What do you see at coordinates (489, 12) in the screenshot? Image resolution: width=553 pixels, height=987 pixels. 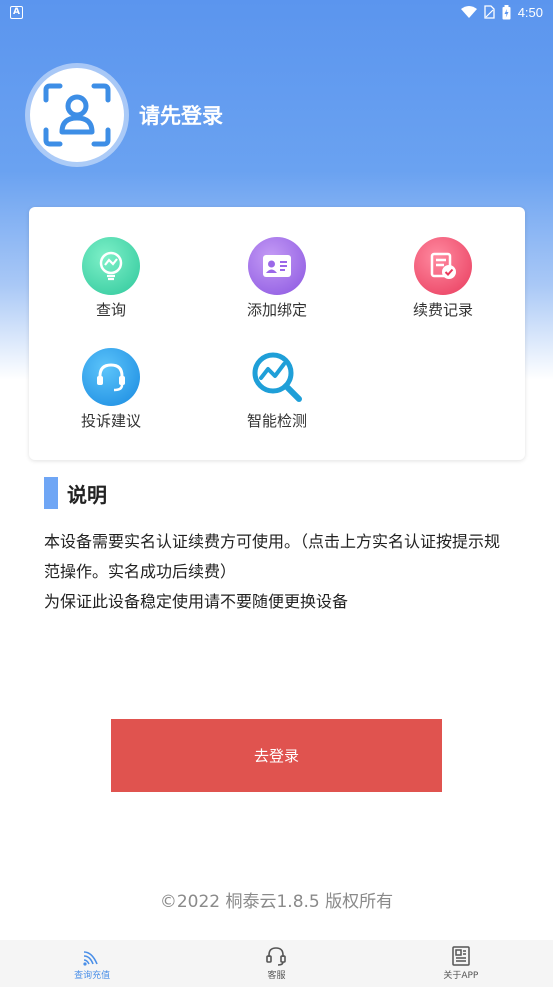 I see `sim-icon` at bounding box center [489, 12].